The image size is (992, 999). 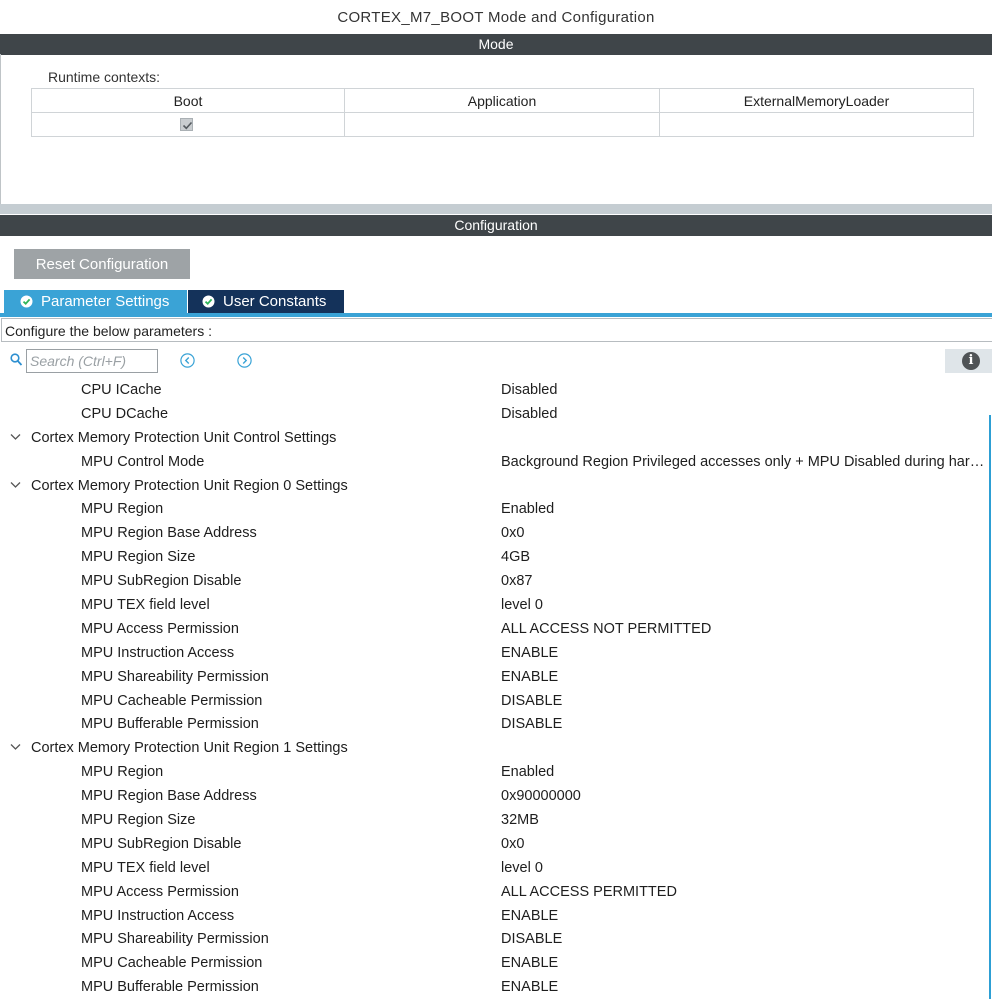 I want to click on param-label: MPU Instruction Access, so click(x=158, y=652).